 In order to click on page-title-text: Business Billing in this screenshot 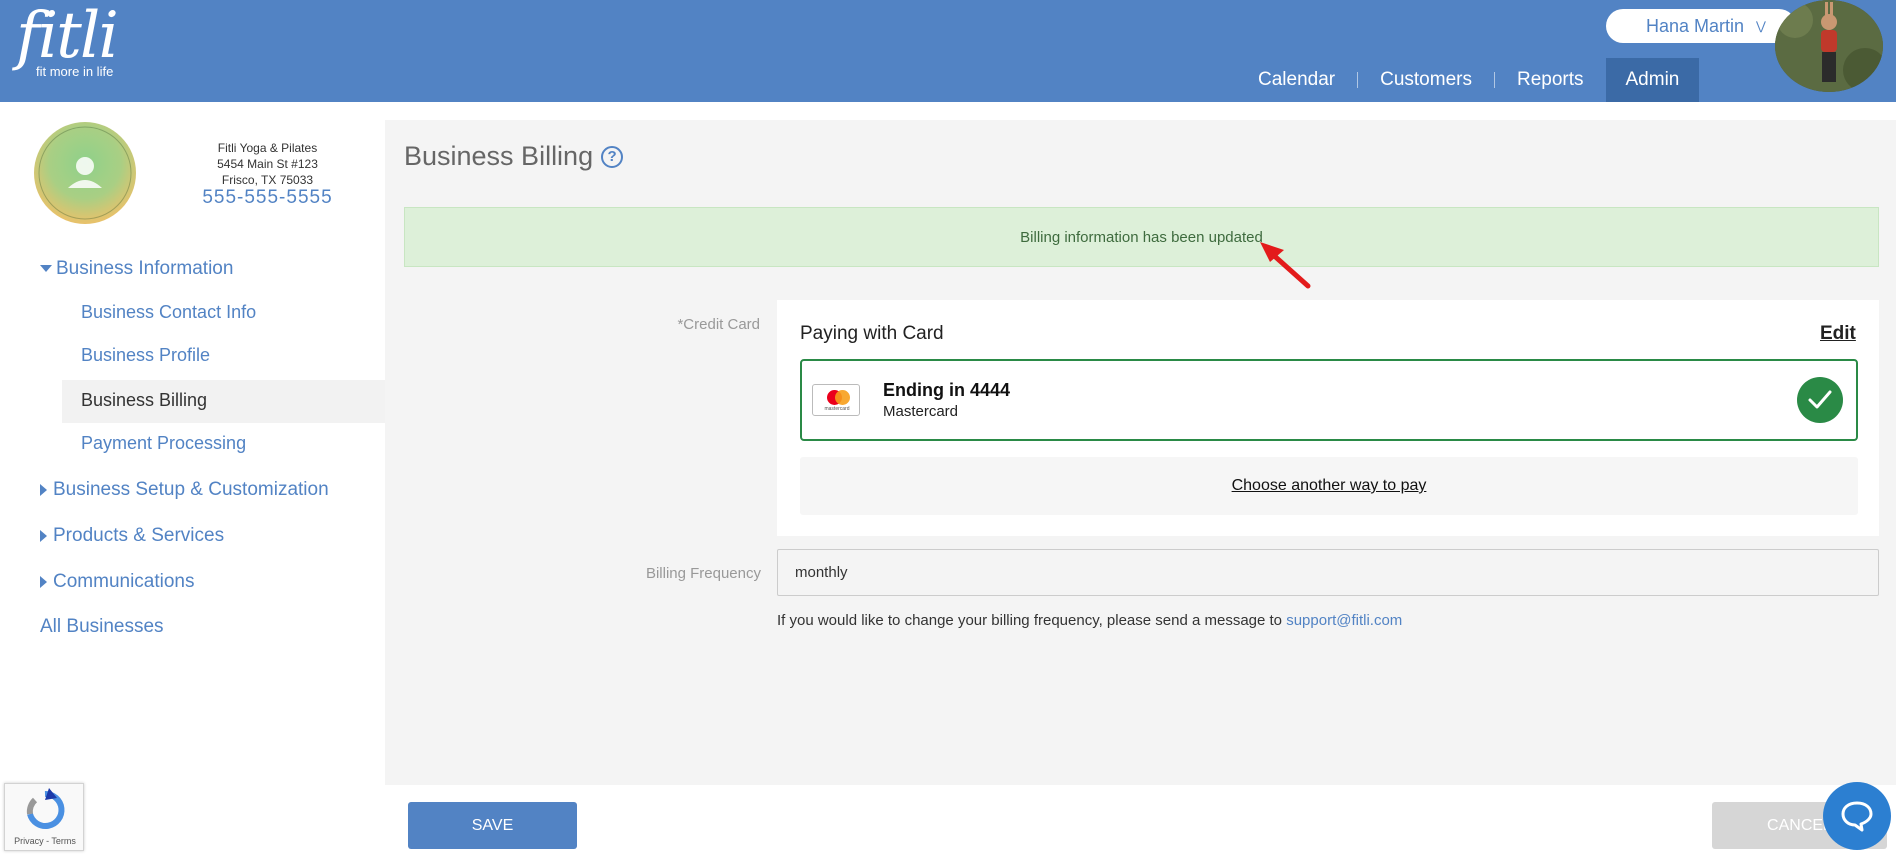, I will do `click(499, 156)`.